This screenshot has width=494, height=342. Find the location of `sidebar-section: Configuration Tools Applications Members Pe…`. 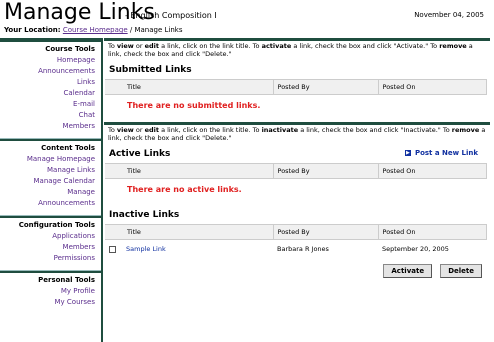

sidebar-section: Configuration Tools Applications Members Pe… is located at coordinates (50, 242).